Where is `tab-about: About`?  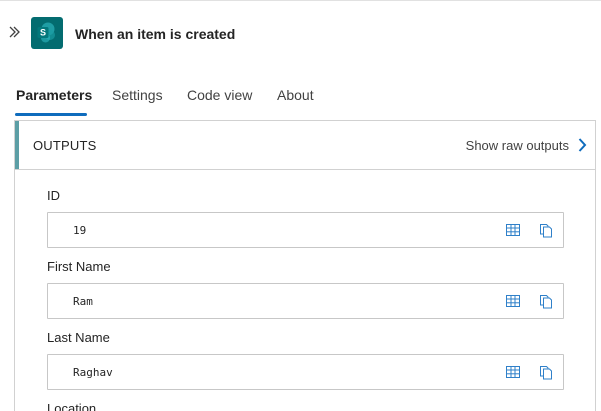 tab-about: About is located at coordinates (295, 95).